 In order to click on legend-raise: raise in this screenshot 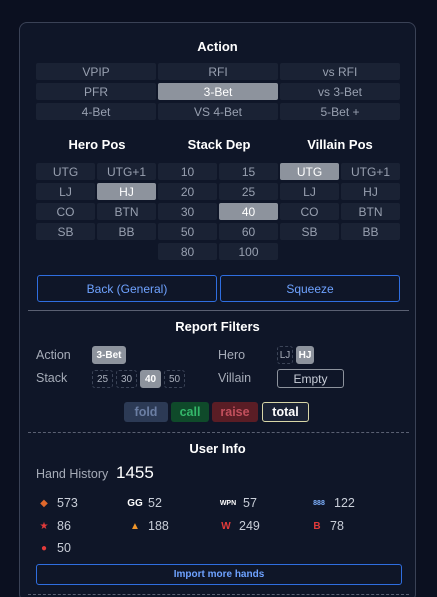, I will do `click(235, 412)`.